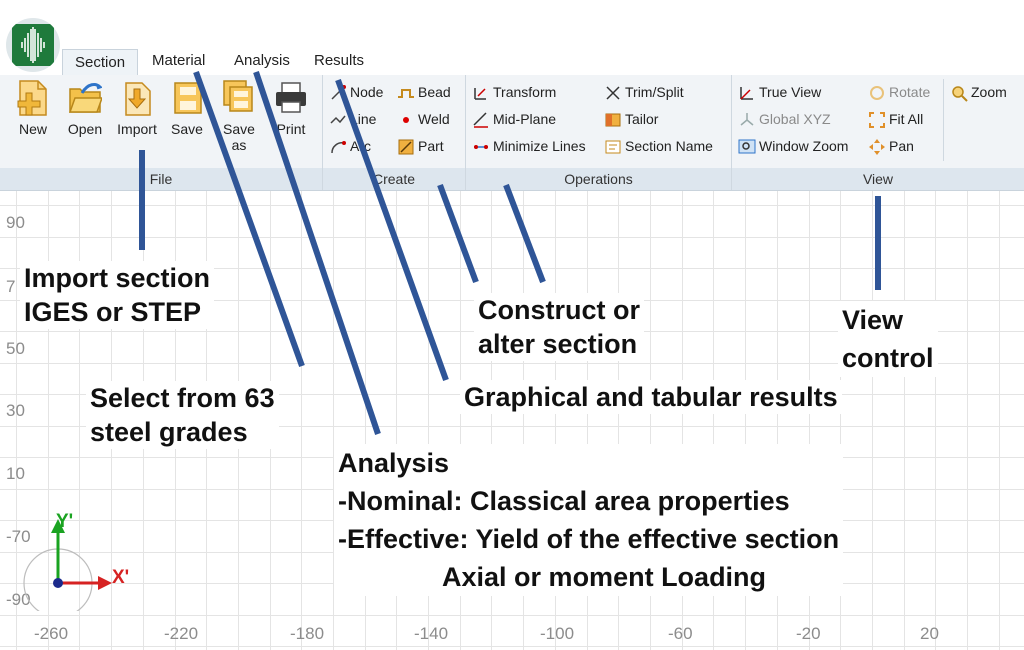 This screenshot has height=650, width=1024. Describe the element at coordinates (877, 120) in the screenshot. I see `fit-all-icon` at that location.